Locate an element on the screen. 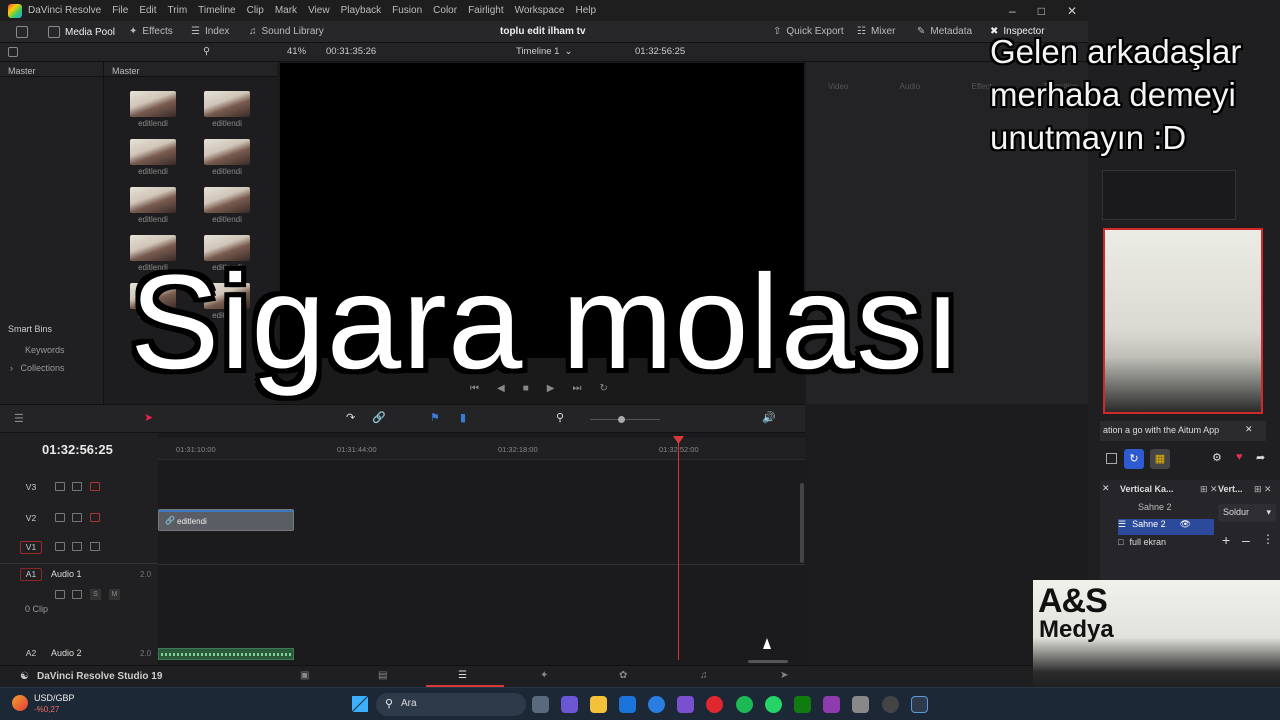 This screenshot has height=720, width=1280. timeline-clip-v2: 🔗 editlendi is located at coordinates (226, 520).